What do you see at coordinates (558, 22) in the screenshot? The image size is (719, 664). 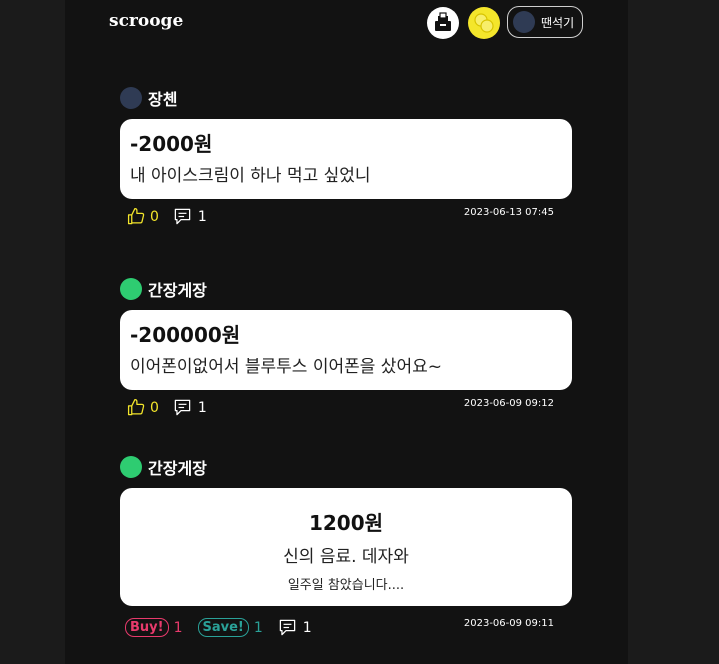 I see `profile-name: 땐석기` at bounding box center [558, 22].